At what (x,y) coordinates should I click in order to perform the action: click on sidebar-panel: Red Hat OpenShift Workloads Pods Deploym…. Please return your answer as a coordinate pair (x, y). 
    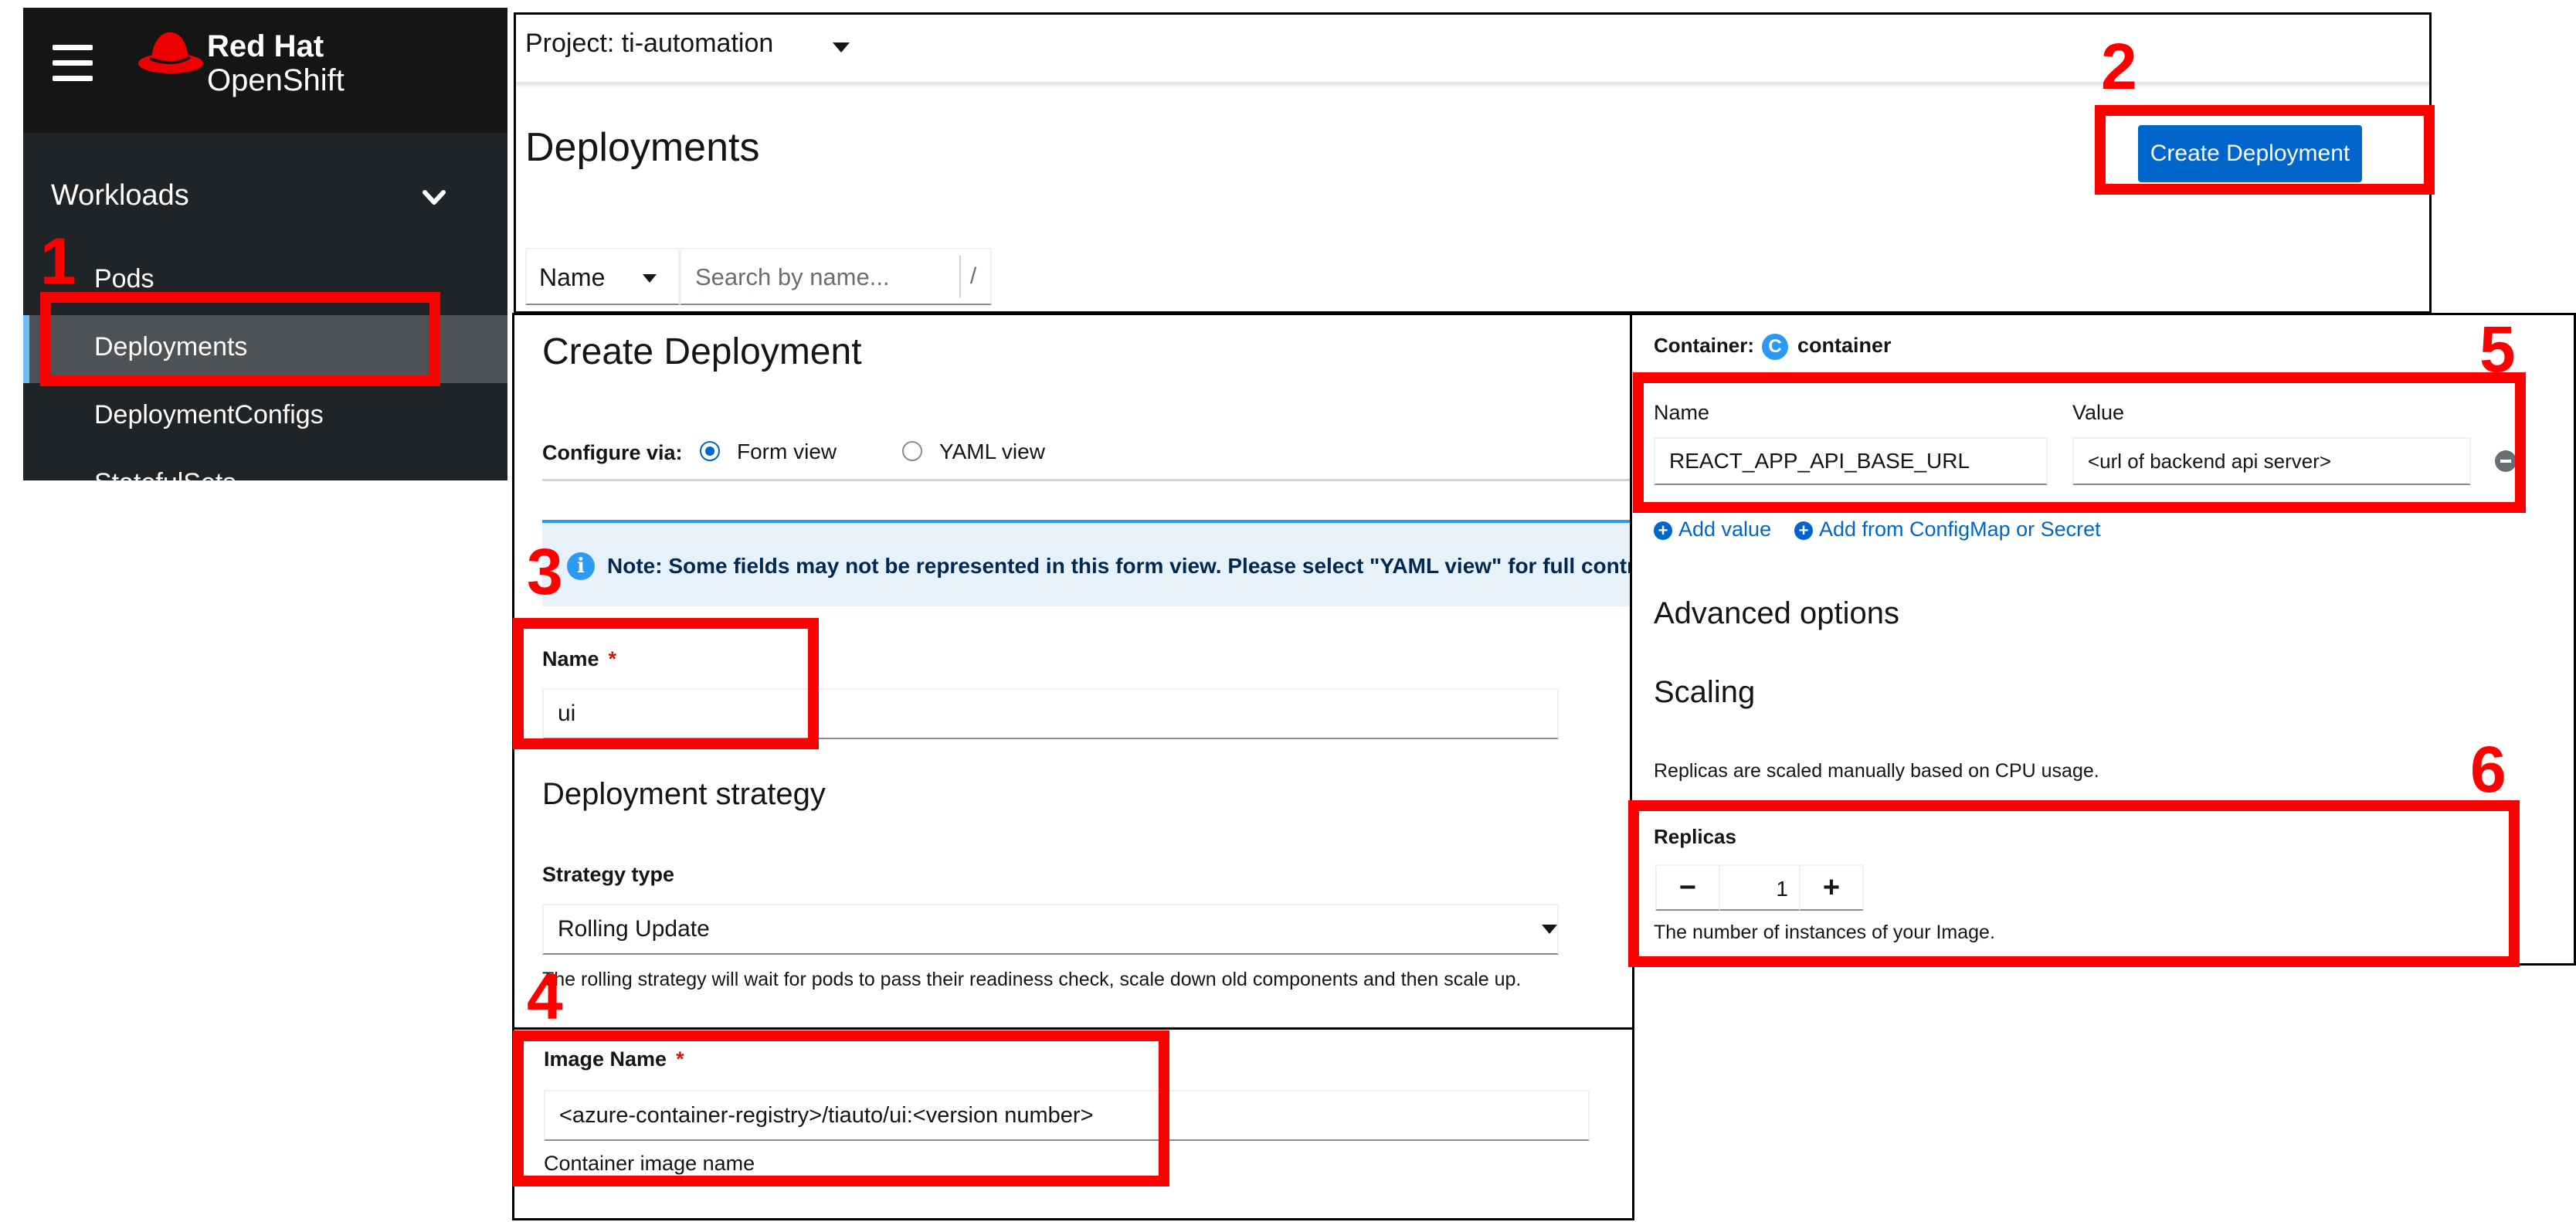
    Looking at the image, I should click on (265, 244).